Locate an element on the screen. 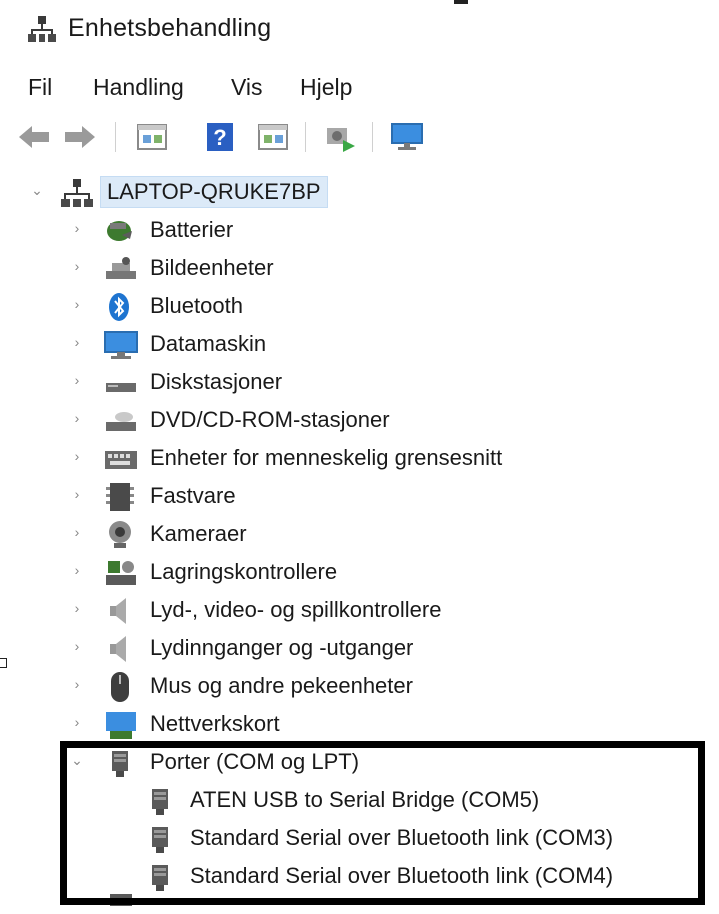  storage-controller-icon is located at coordinates (121, 573).